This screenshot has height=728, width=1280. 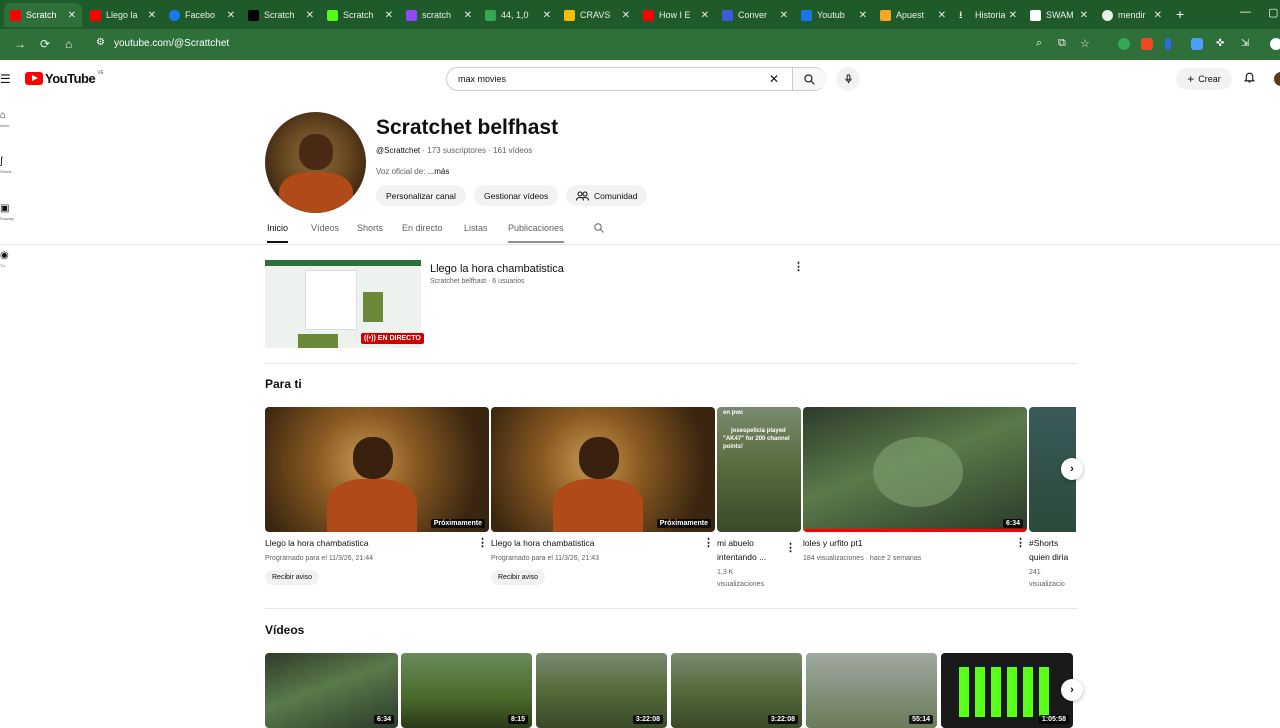 I want to click on channel-avatar, so click(x=315, y=162).